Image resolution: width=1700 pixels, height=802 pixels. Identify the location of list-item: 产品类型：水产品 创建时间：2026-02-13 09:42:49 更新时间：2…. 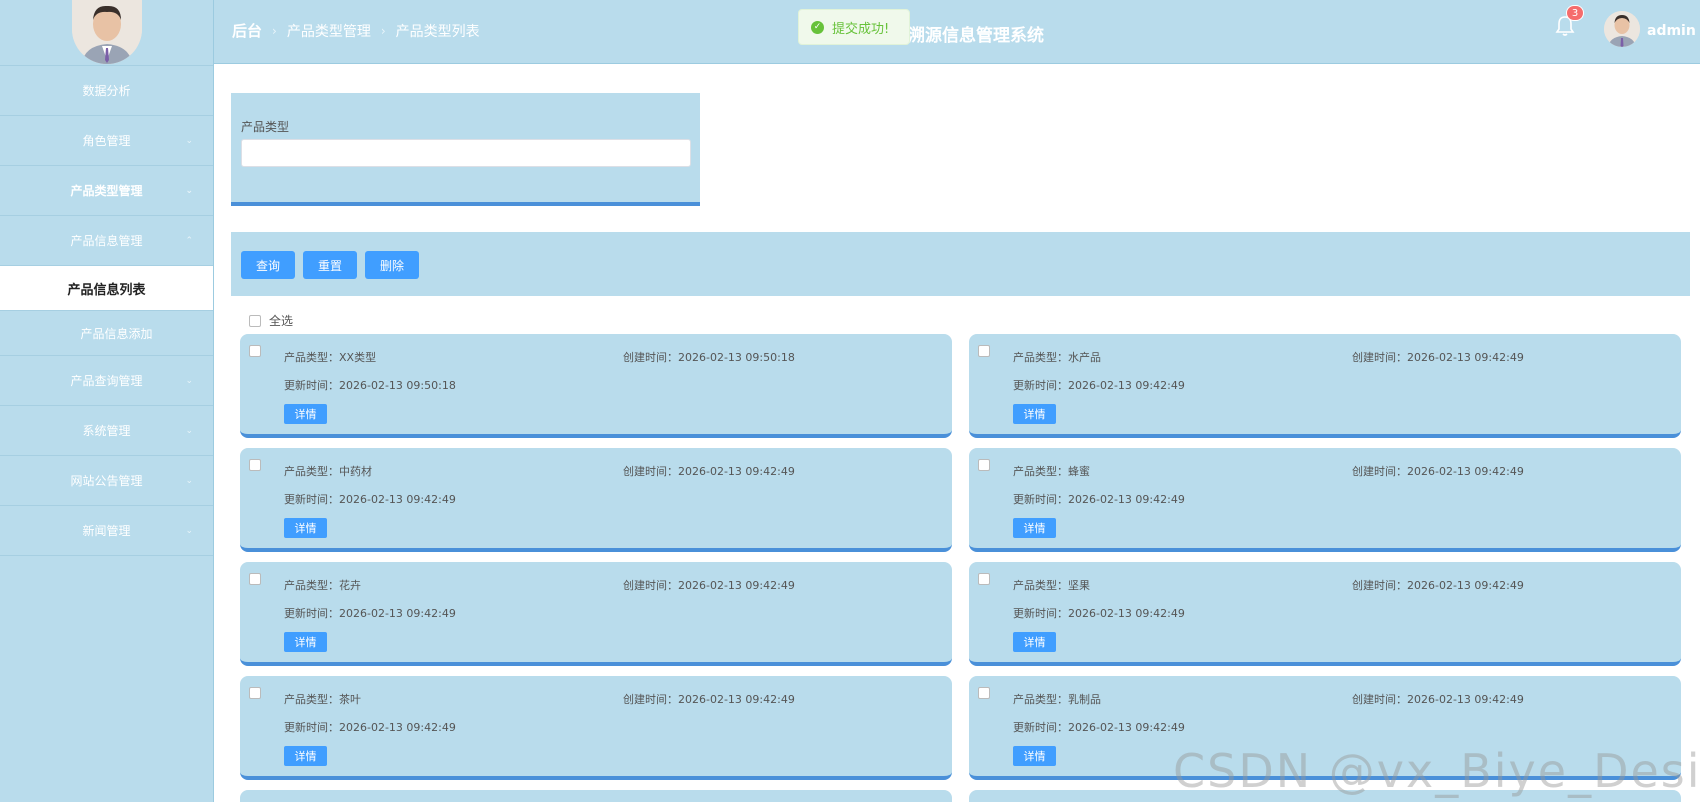
(1325, 386).